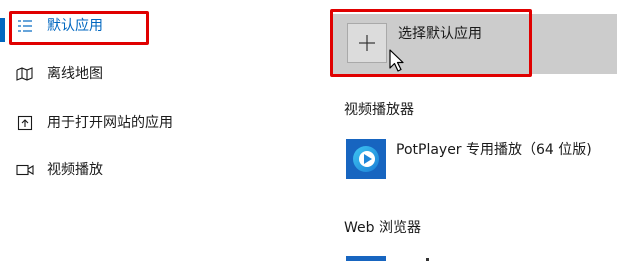  I want to click on video-playback-icon, so click(25, 170).